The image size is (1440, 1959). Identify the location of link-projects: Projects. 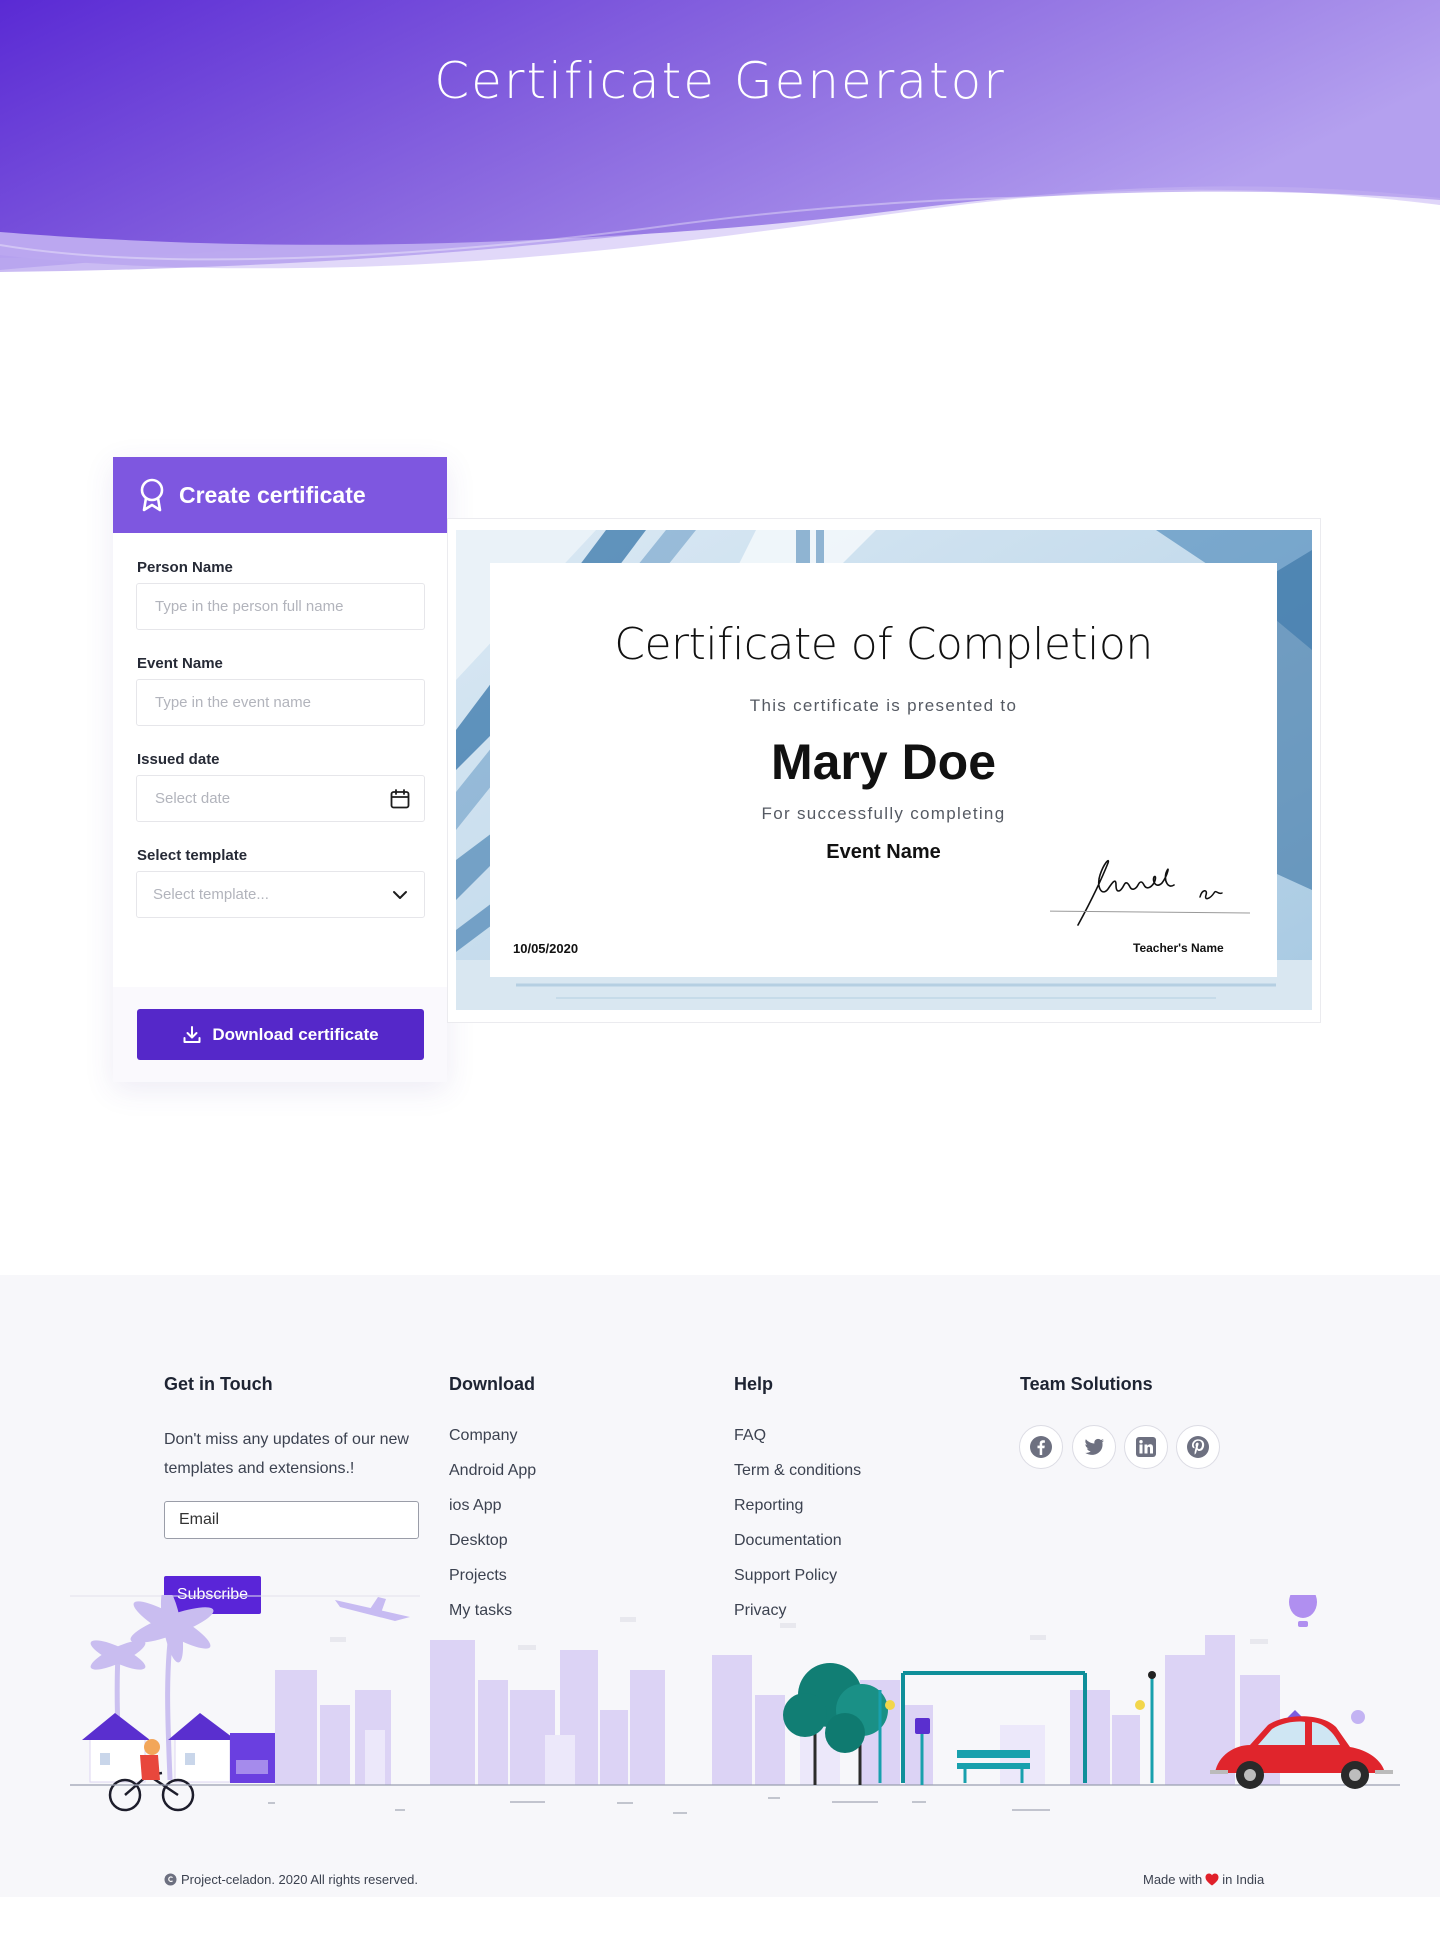
(478, 1576).